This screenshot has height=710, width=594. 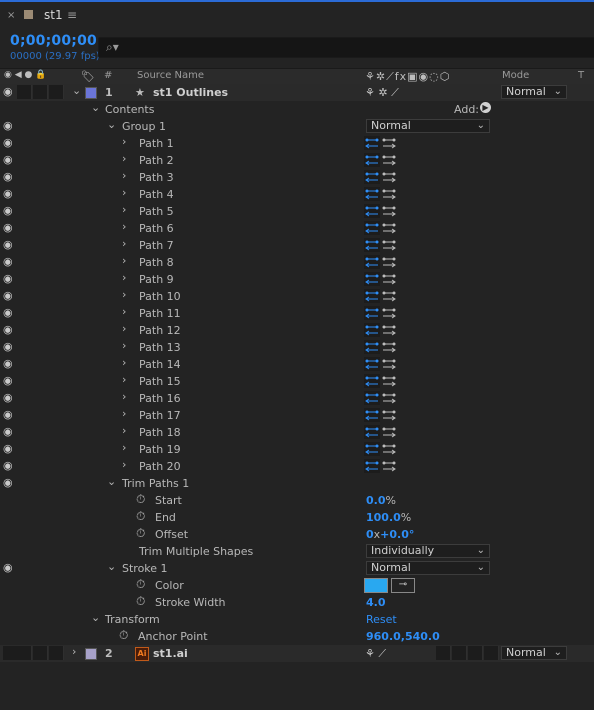 I want to click on tab-title: st1, so click(x=53, y=15).